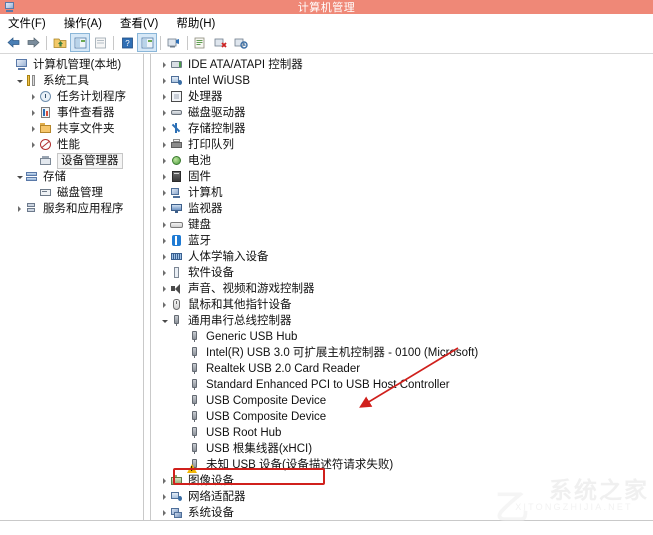 Image resolution: width=653 pixels, height=535 pixels. Describe the element at coordinates (33, 42) in the screenshot. I see `toolbar-forward` at that location.